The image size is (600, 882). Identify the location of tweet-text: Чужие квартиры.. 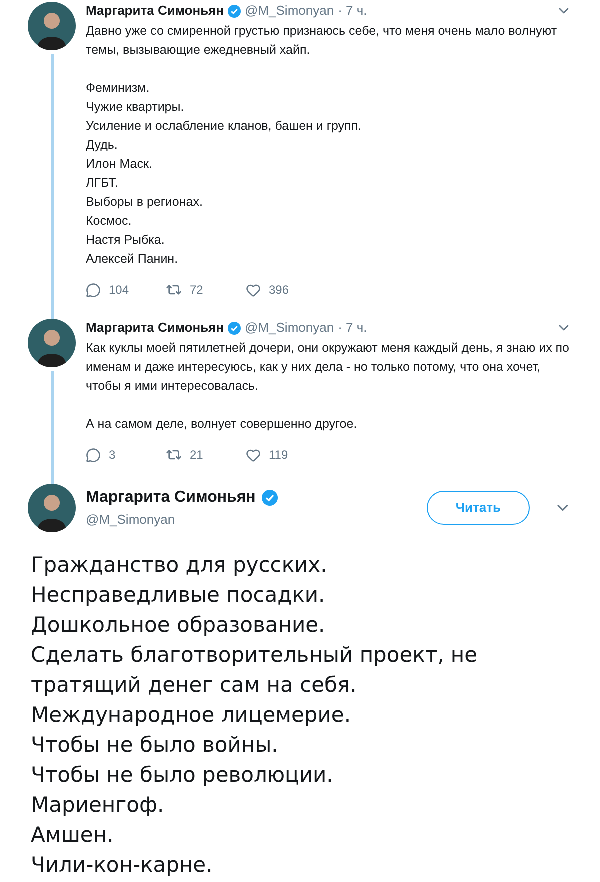
(136, 107).